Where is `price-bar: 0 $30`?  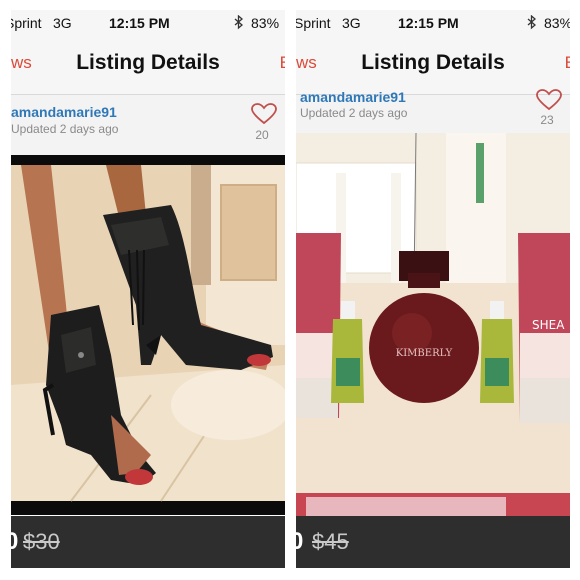 price-bar: 0 $30 is located at coordinates (148, 542).